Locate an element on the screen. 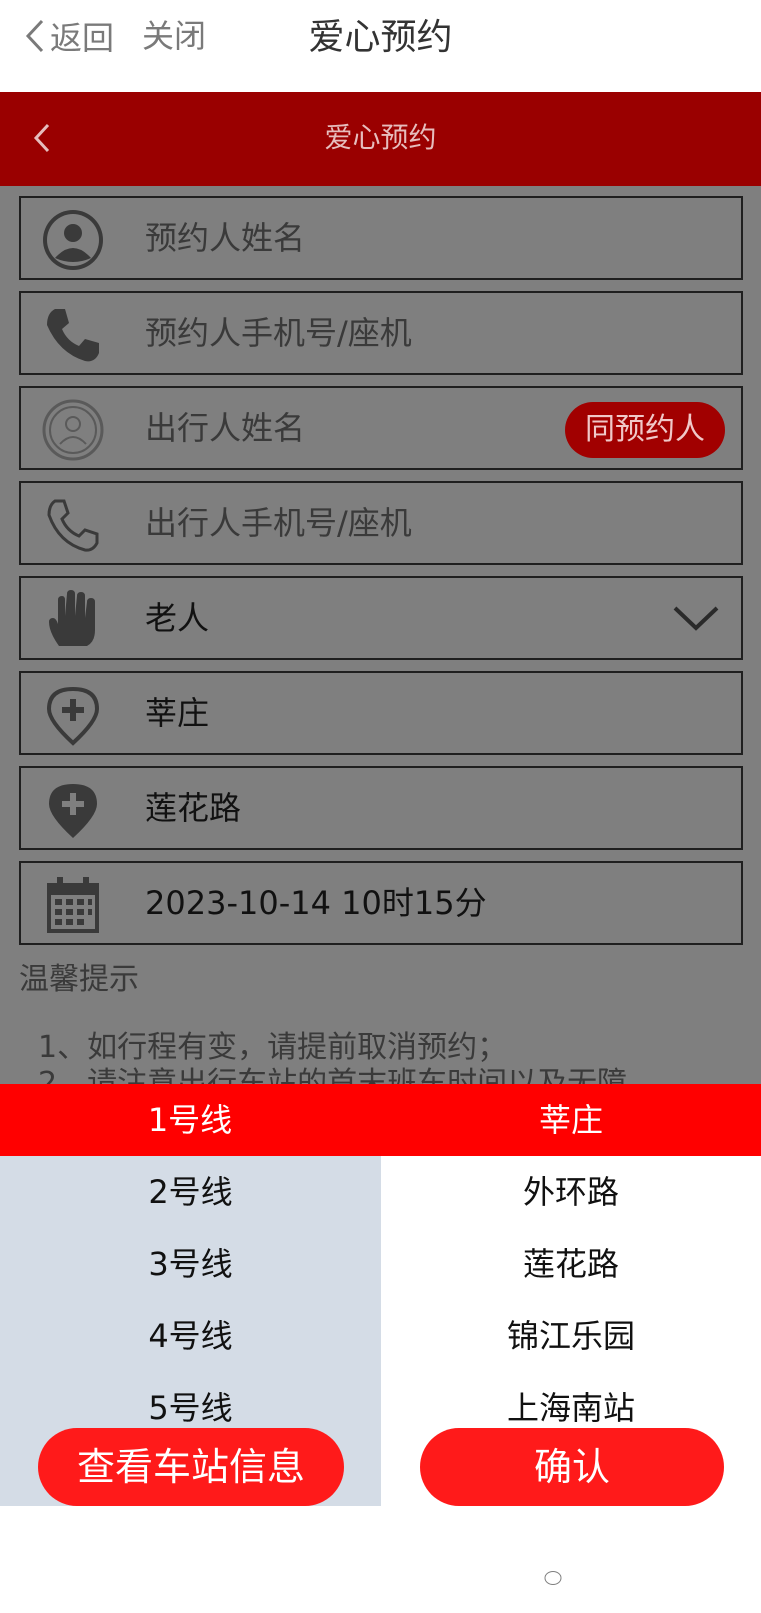 The height and width of the screenshot is (1613, 761). location-plus-outline-icon is located at coordinates (73, 716).